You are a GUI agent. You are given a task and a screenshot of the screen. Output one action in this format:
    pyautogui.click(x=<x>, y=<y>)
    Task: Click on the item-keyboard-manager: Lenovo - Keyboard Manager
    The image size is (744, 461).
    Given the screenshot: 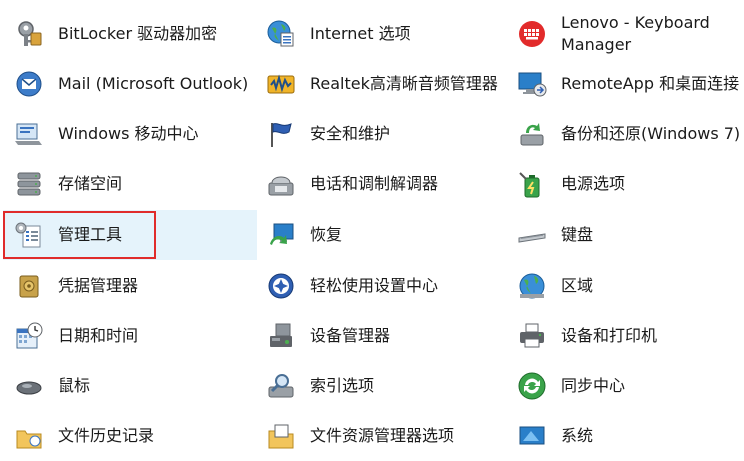 What is the action you would take?
    pyautogui.click(x=629, y=34)
    